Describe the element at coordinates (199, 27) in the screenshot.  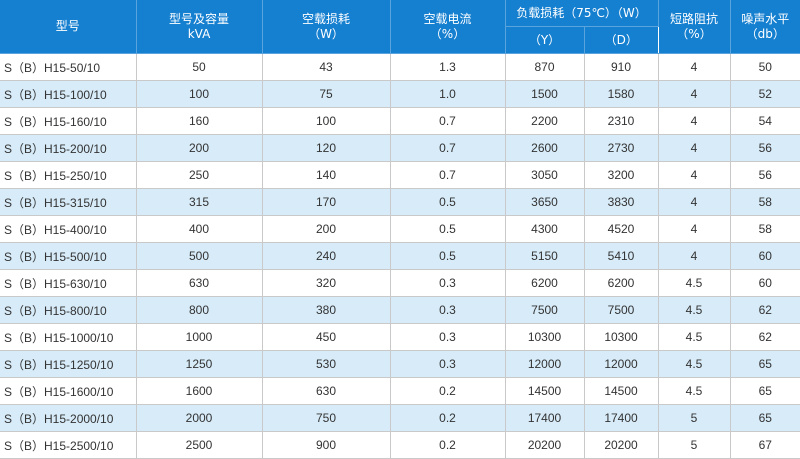
I see `header-capacity: 型号及容量 kVA` at that location.